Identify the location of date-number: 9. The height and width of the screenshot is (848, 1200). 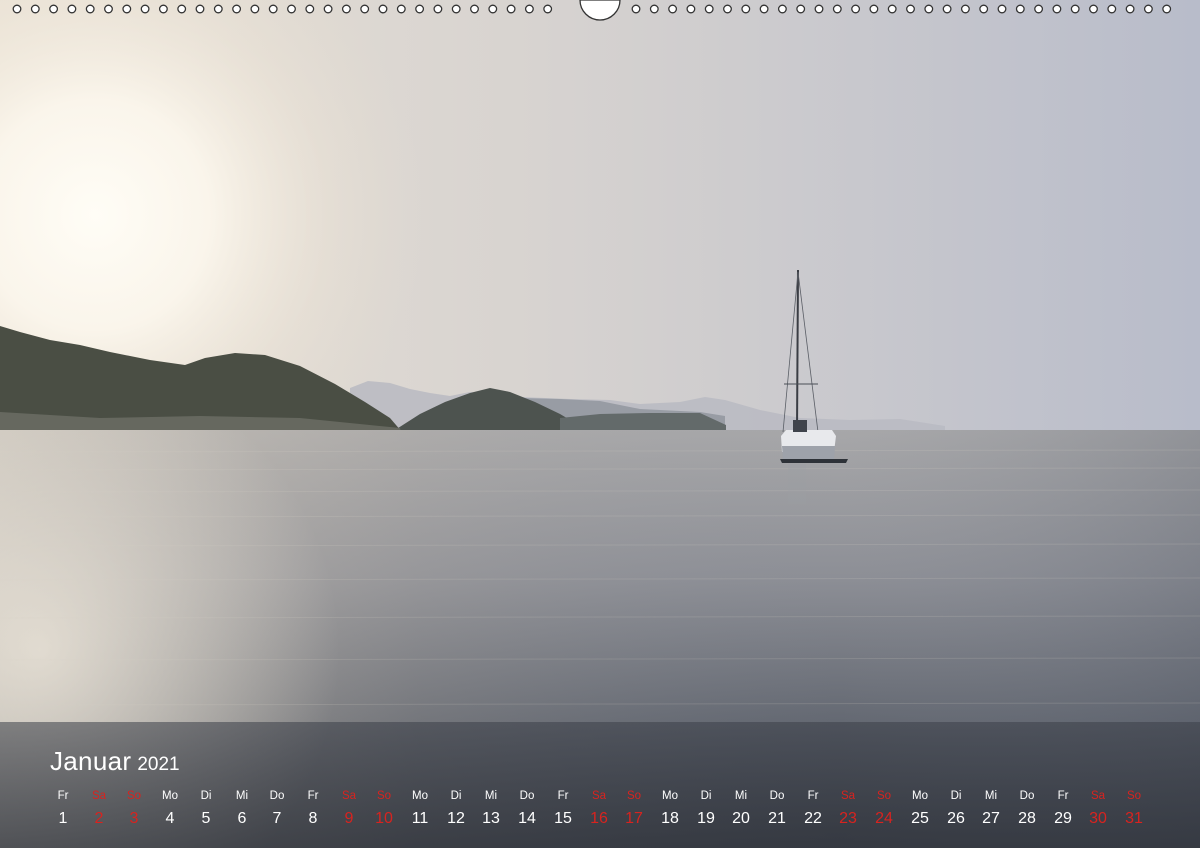
(349, 818).